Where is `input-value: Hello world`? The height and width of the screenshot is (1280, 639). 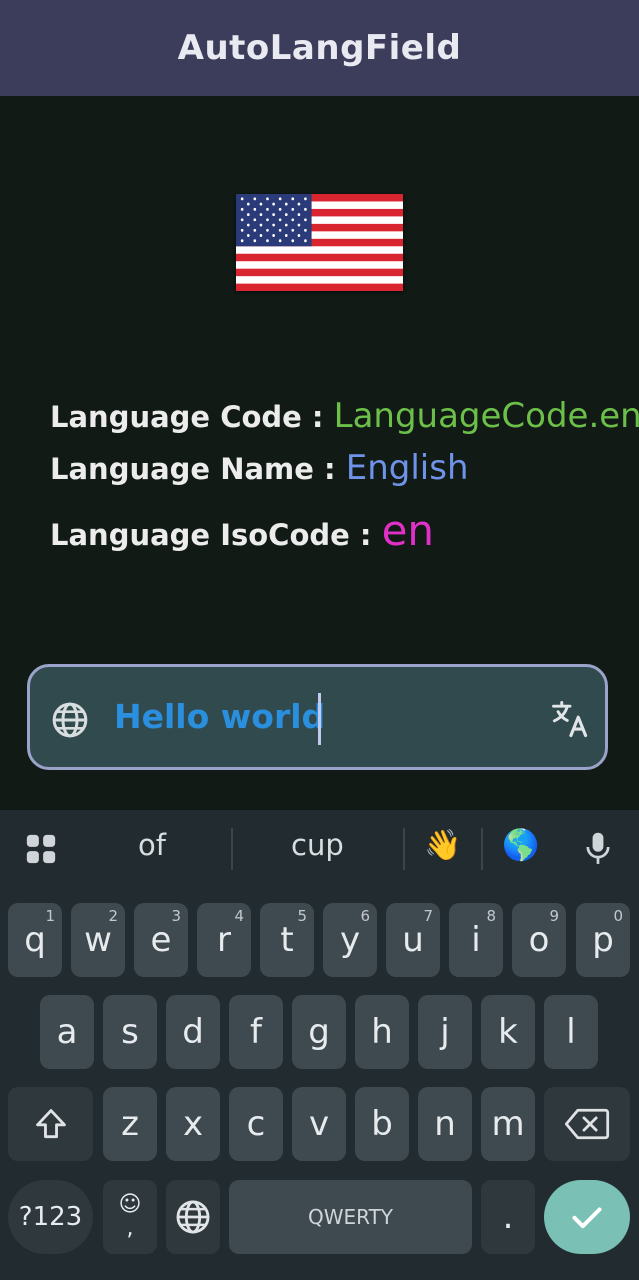
input-value: Hello world is located at coordinates (219, 716).